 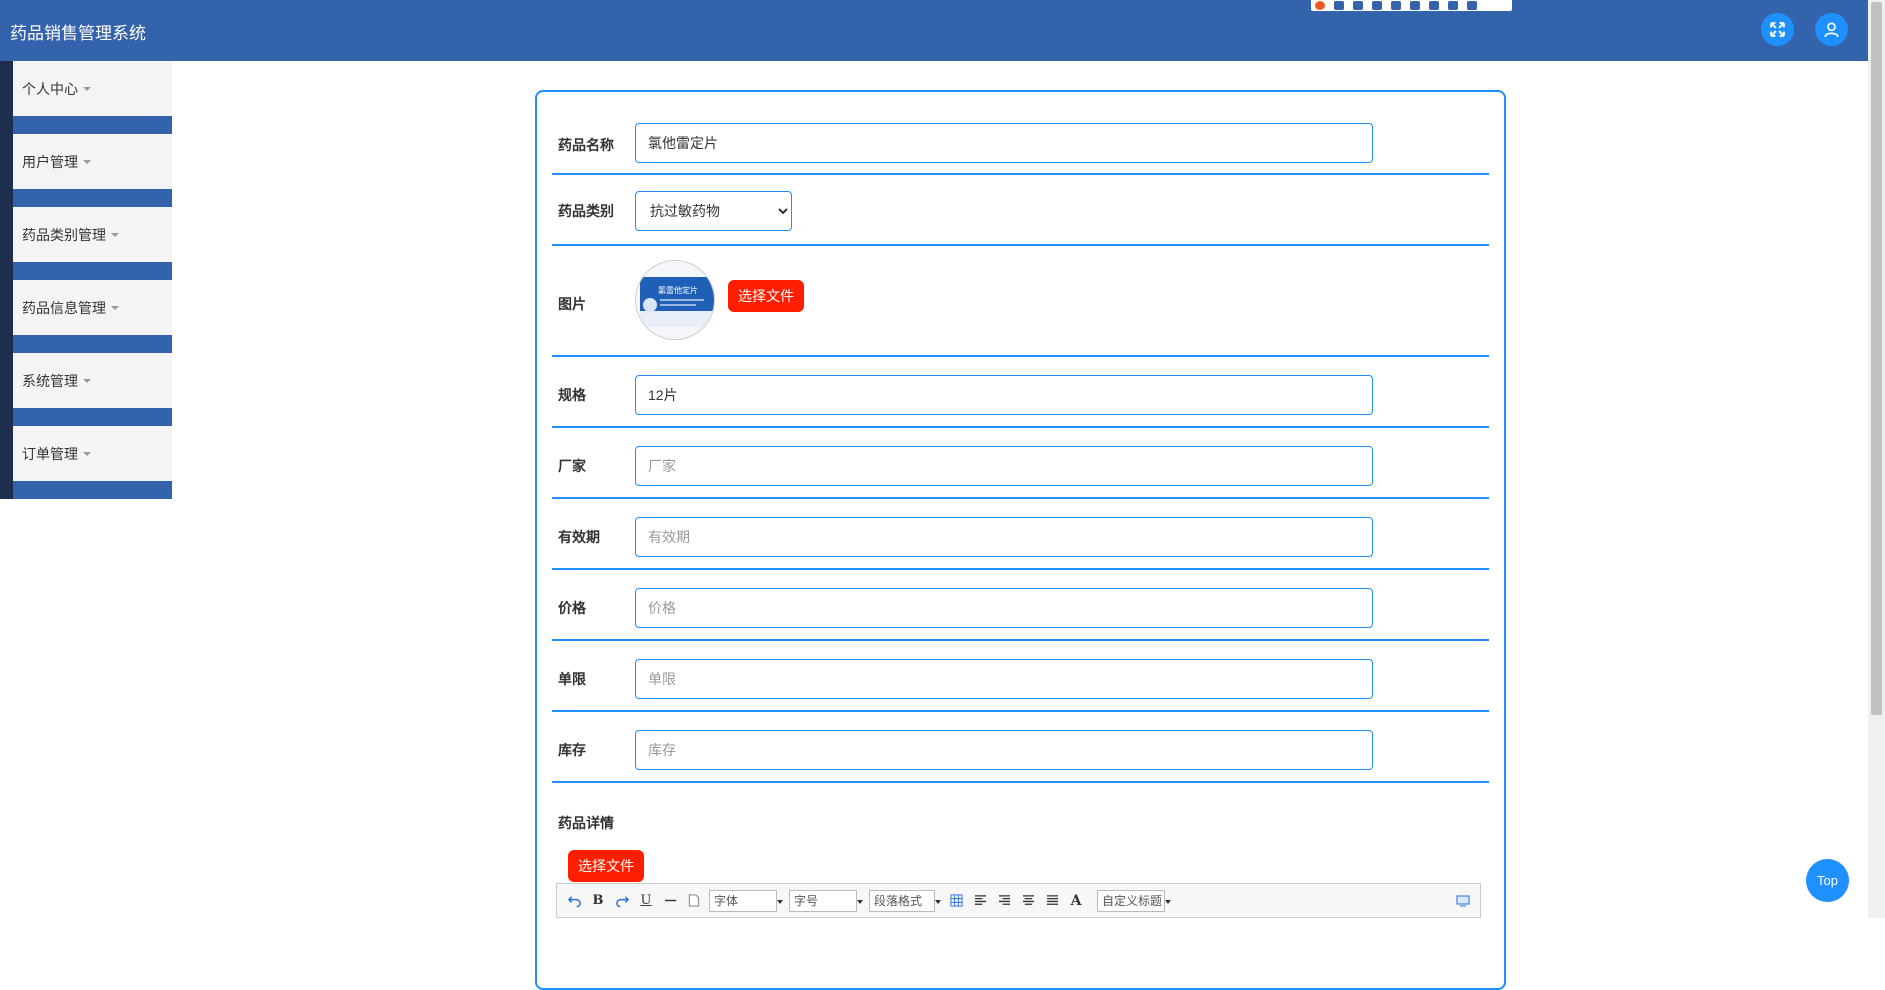 I want to click on undo-icon, so click(x=574, y=901).